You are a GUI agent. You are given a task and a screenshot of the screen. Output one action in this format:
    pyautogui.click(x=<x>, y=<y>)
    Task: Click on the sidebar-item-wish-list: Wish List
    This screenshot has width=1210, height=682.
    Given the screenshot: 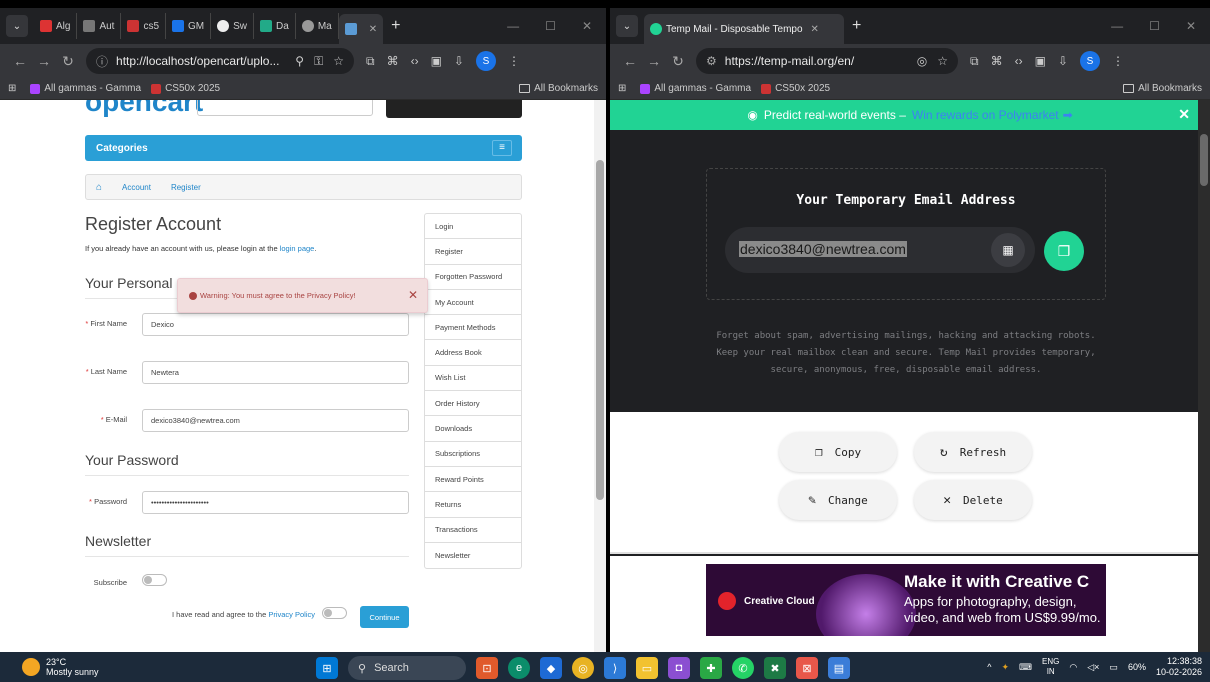 What is the action you would take?
    pyautogui.click(x=473, y=379)
    